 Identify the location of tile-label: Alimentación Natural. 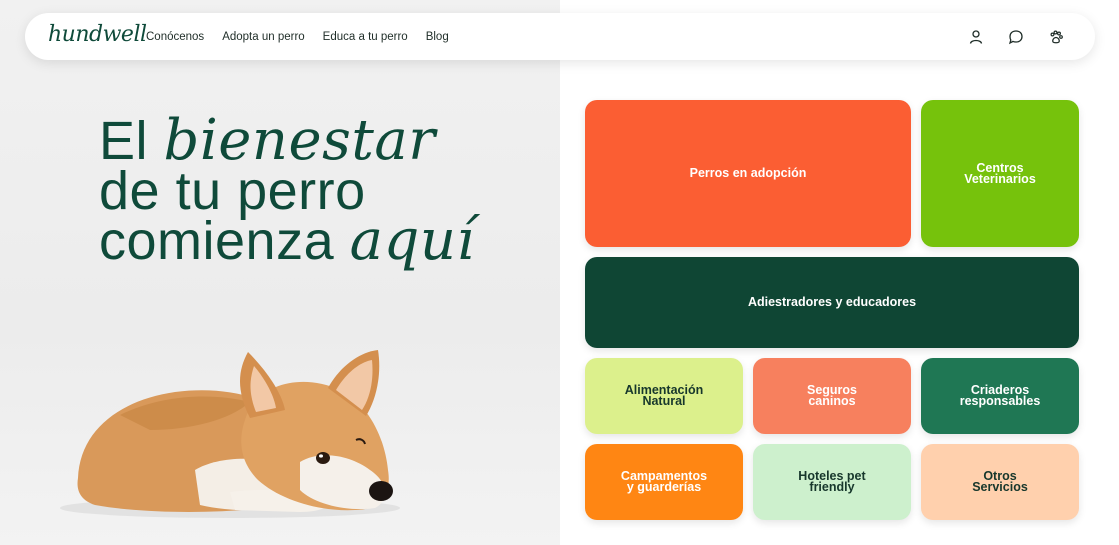
(664, 396).